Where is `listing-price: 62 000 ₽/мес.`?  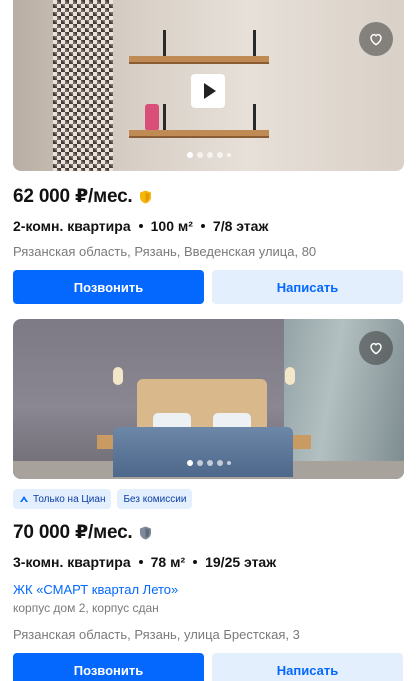
listing-price: 62 000 ₽/мес. is located at coordinates (73, 196).